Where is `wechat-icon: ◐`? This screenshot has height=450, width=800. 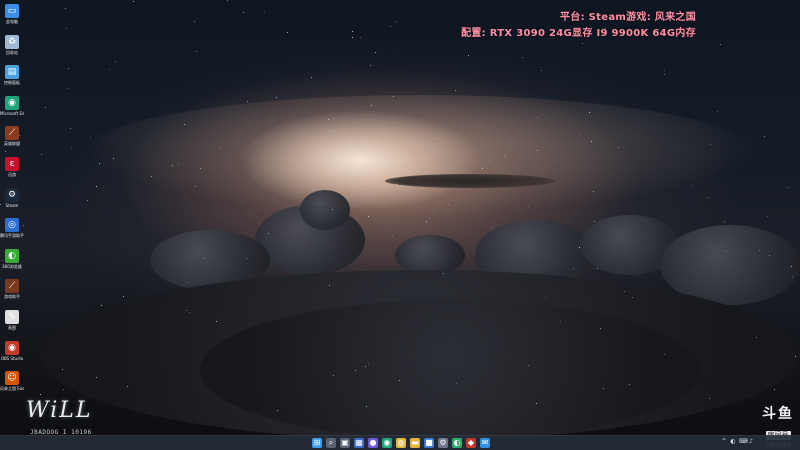
wechat-icon: ◐ is located at coordinates (457, 443).